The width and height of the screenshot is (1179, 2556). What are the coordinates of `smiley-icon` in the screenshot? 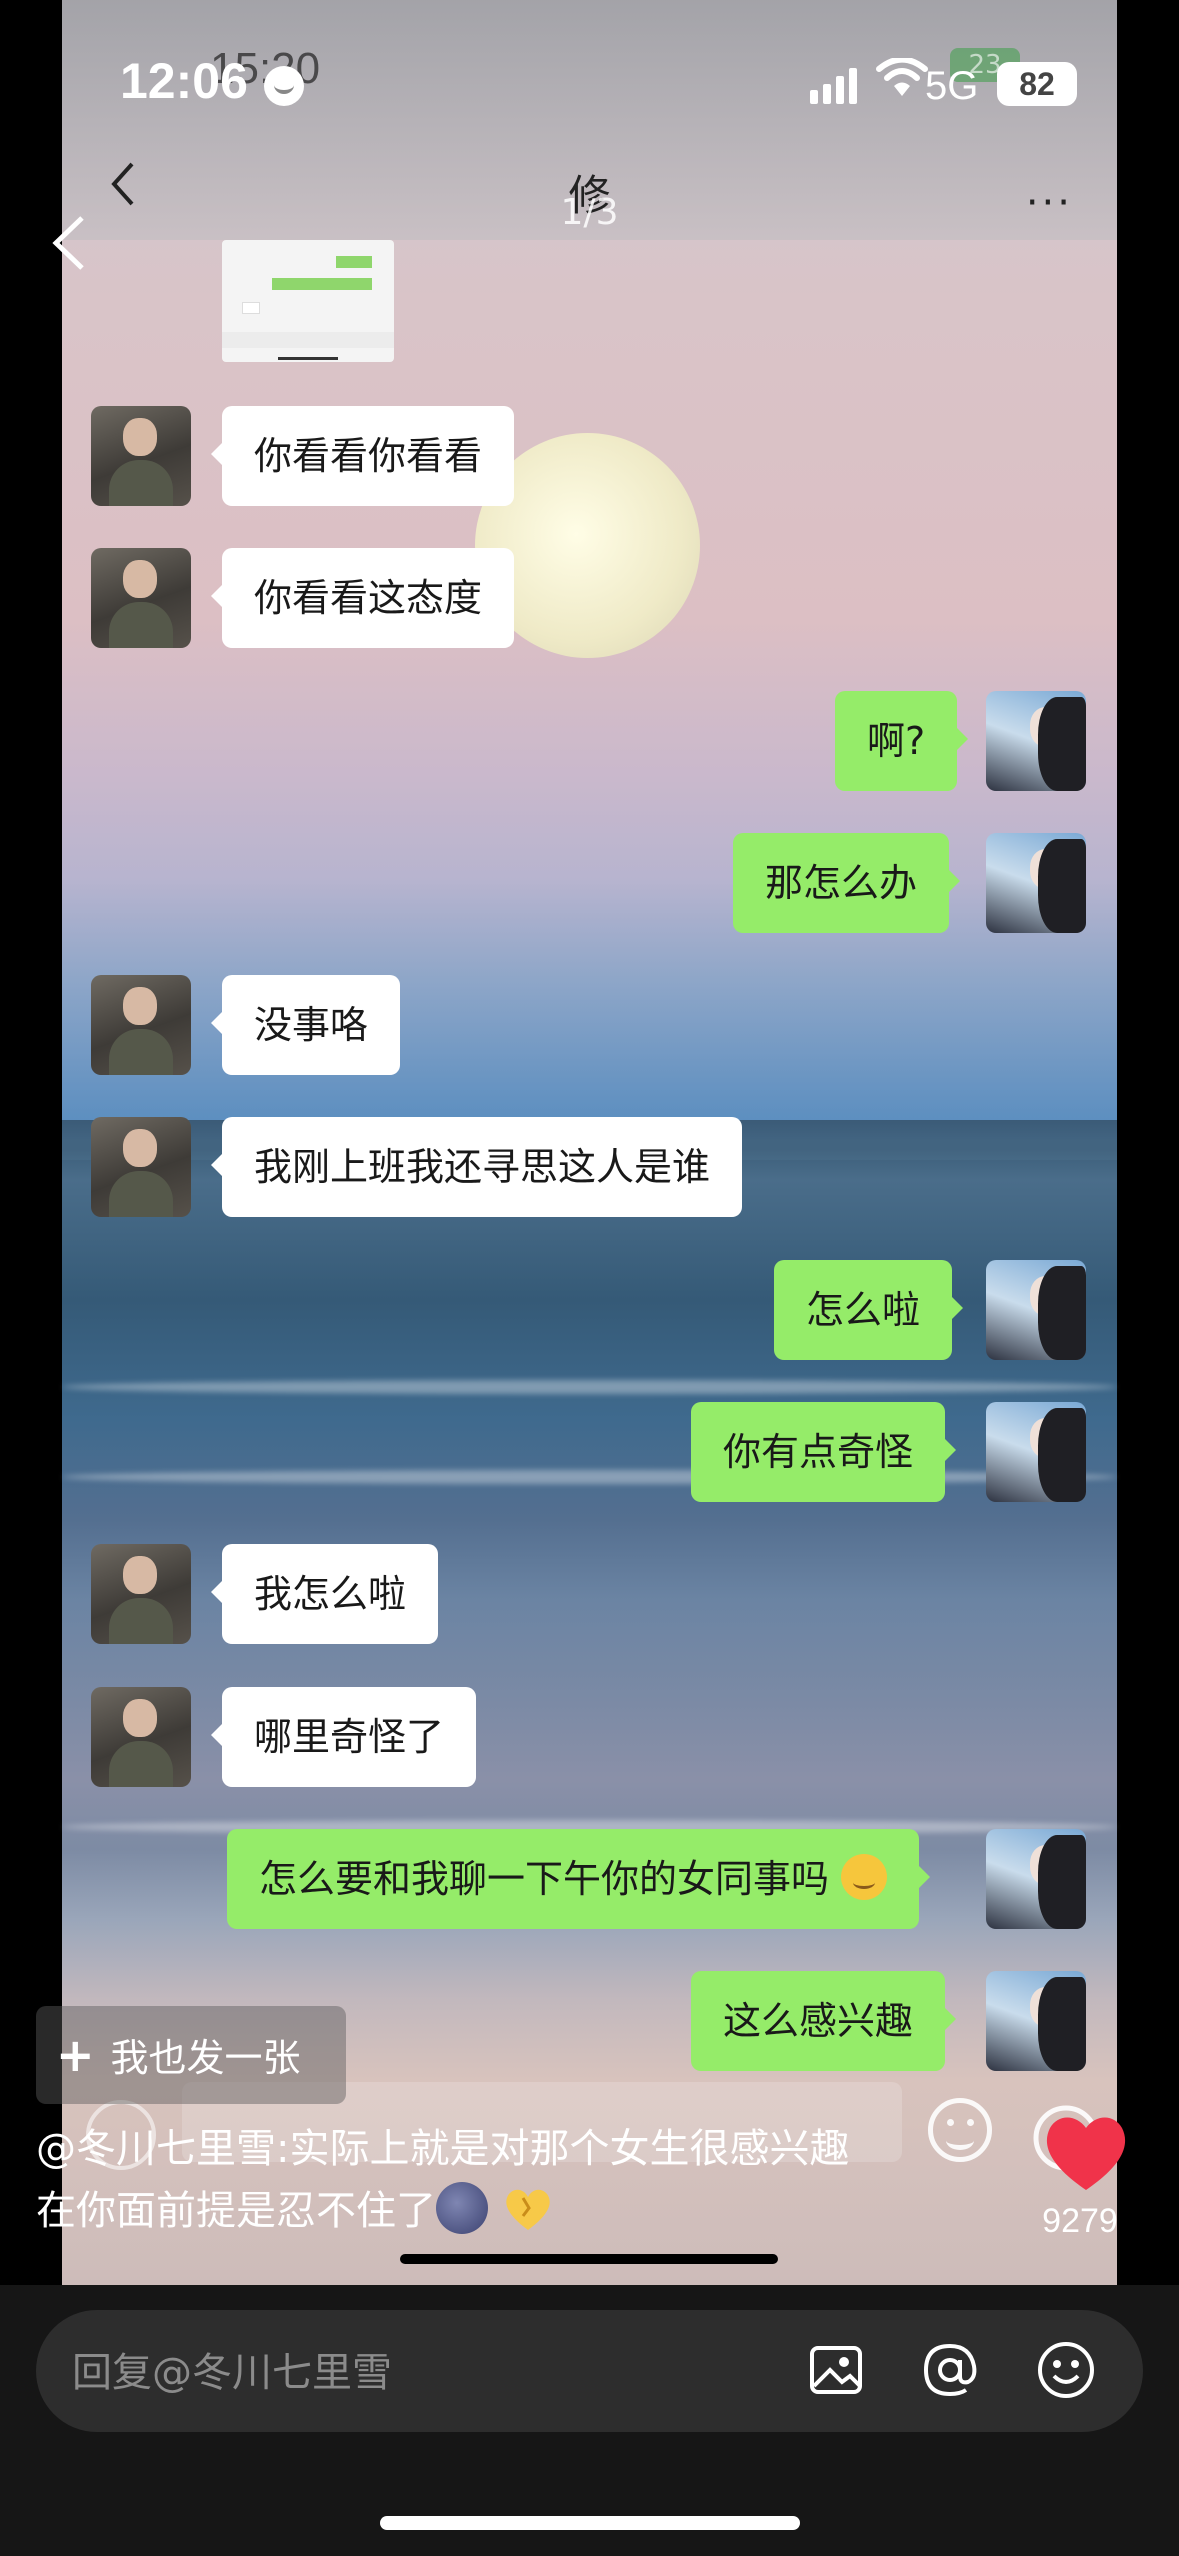 It's located at (1066, 2370).